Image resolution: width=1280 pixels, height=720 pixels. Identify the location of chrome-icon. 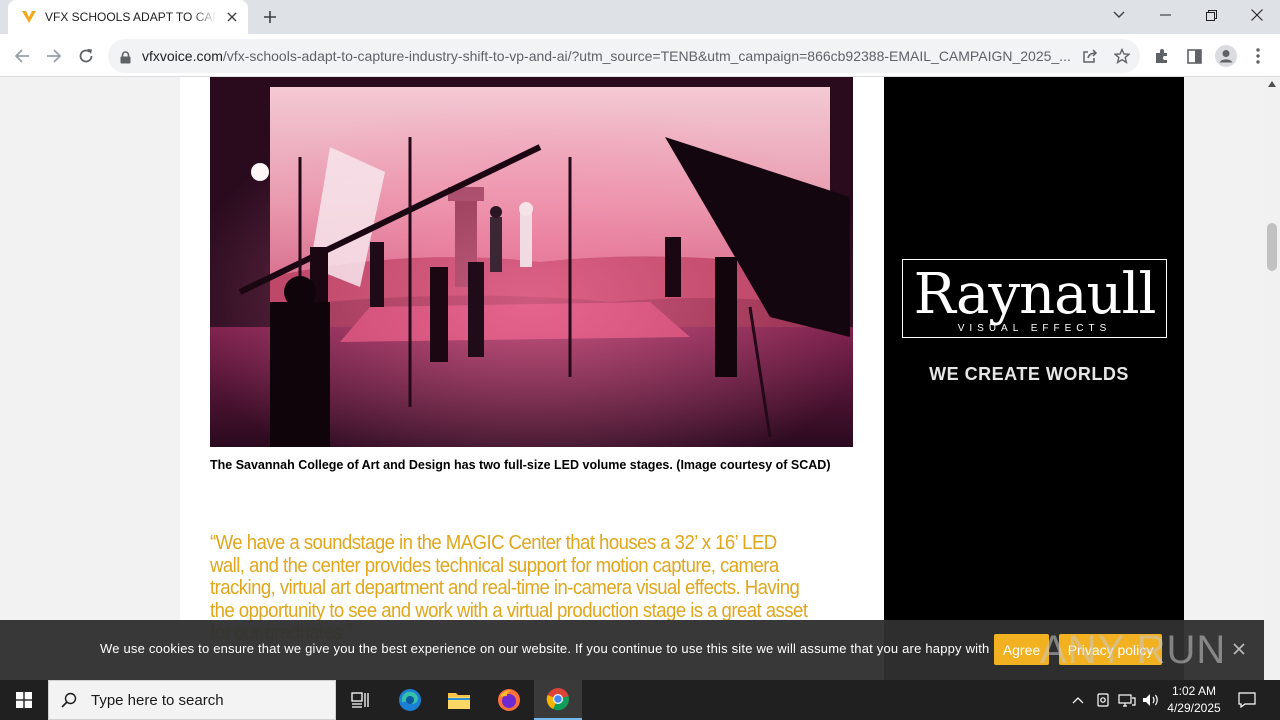
(558, 700).